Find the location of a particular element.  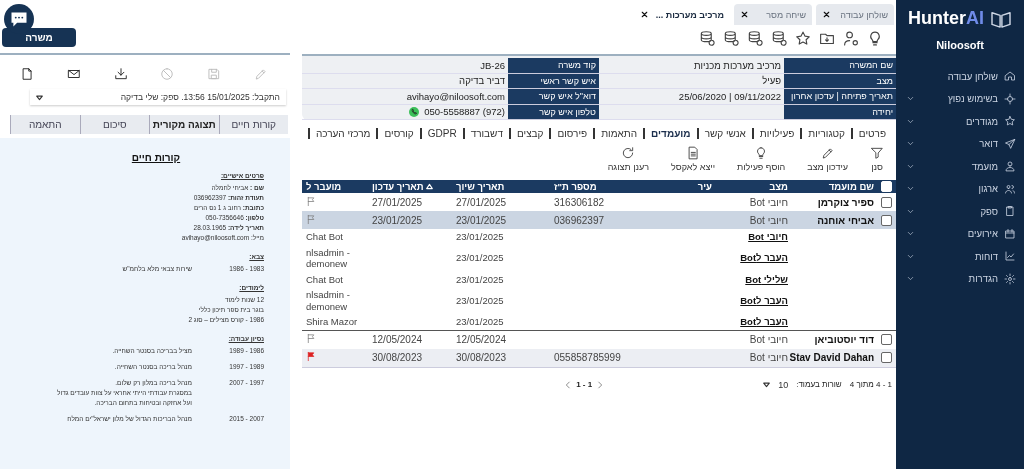

user-add-icon is located at coordinates (851, 38).